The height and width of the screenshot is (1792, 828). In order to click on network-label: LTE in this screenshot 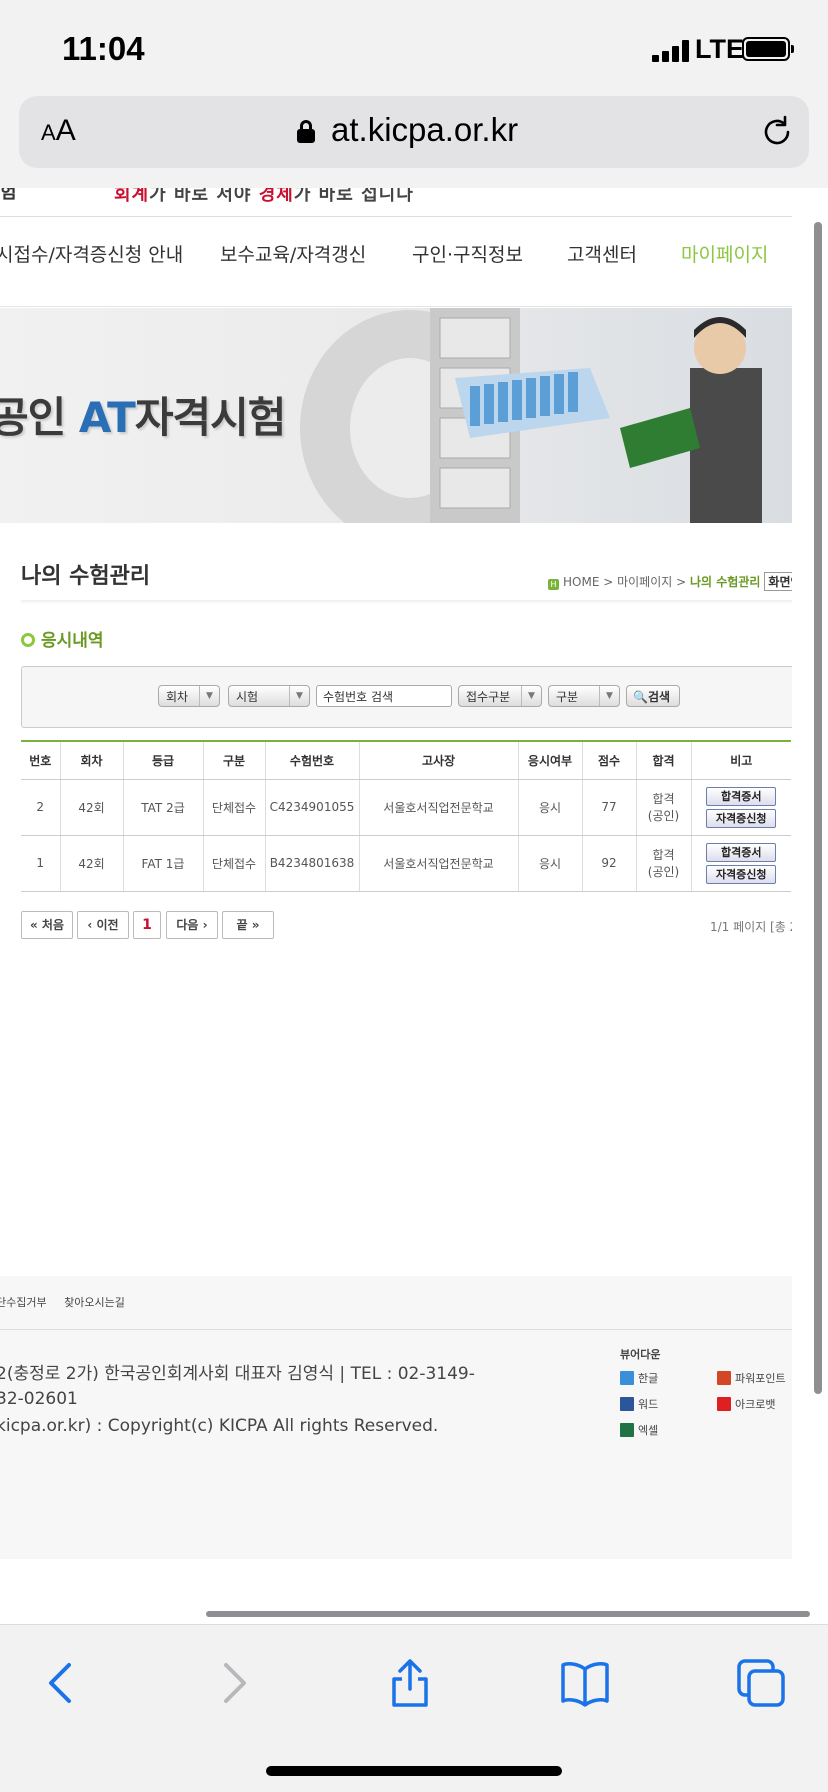, I will do `click(719, 49)`.